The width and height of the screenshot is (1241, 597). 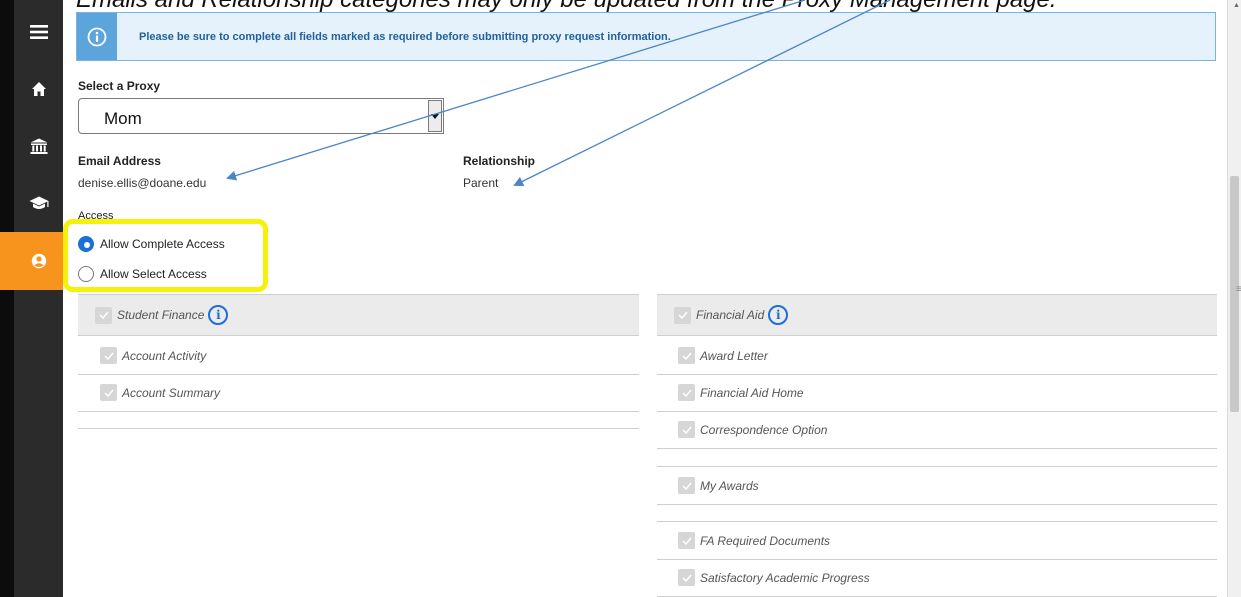 I want to click on list-item: Award Letter, so click(x=937, y=356).